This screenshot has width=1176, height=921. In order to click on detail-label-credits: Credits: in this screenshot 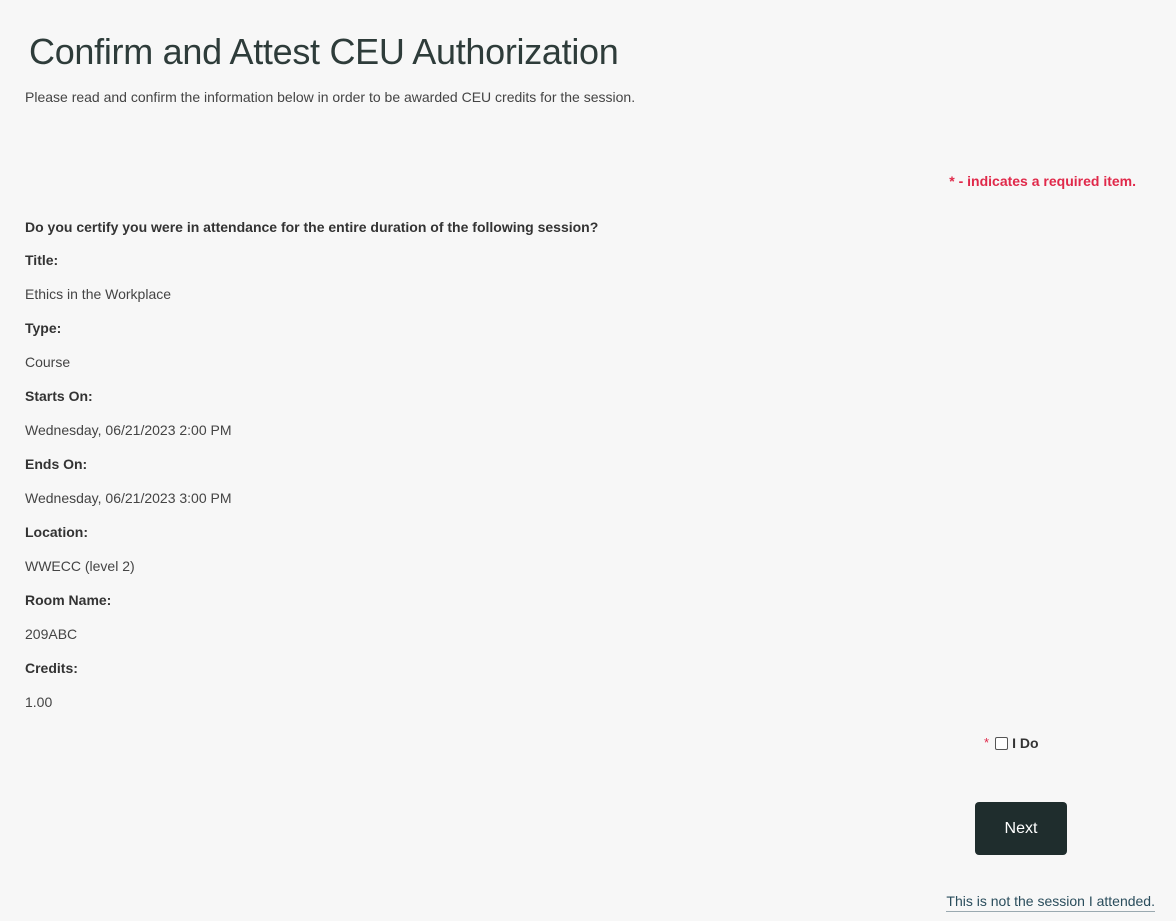, I will do `click(51, 668)`.